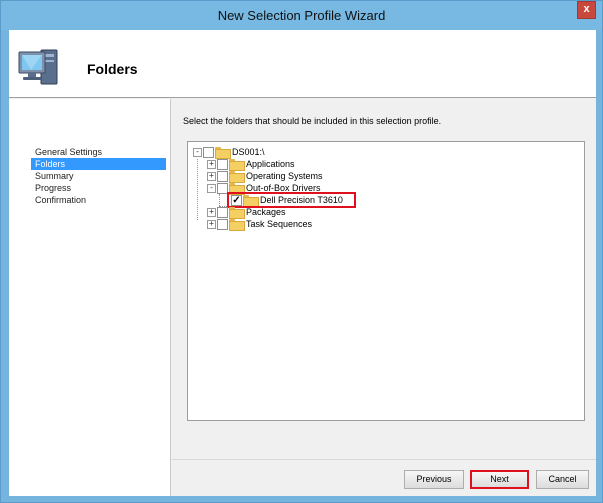 This screenshot has width=603, height=503. Describe the element at coordinates (284, 176) in the screenshot. I see `tree-node-label: Operating Systems` at that location.